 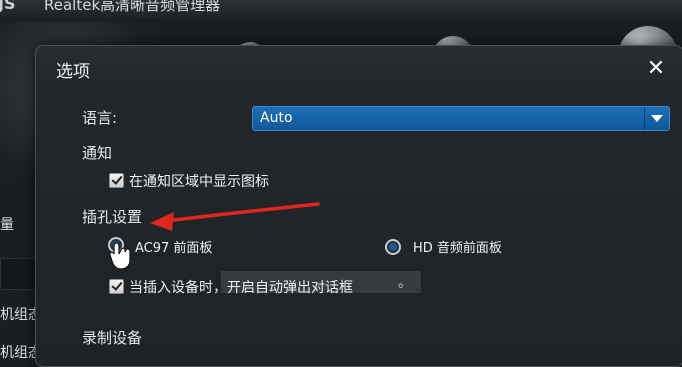 I want to click on annotation-arrow-head, so click(x=162, y=221).